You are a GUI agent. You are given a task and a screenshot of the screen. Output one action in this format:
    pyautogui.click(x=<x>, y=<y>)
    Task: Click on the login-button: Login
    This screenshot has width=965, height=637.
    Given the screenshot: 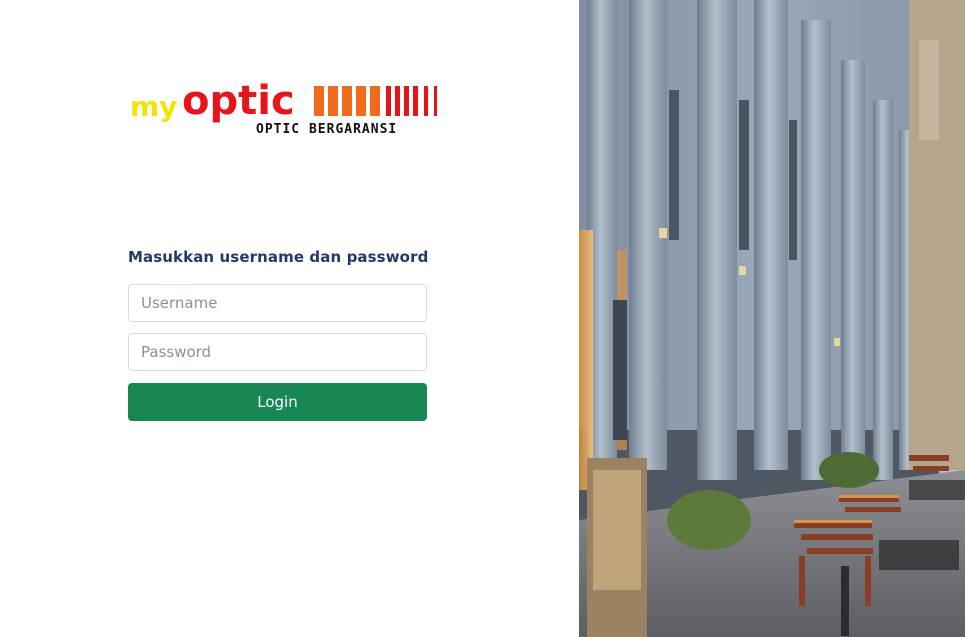 What is the action you would take?
    pyautogui.click(x=277, y=402)
    